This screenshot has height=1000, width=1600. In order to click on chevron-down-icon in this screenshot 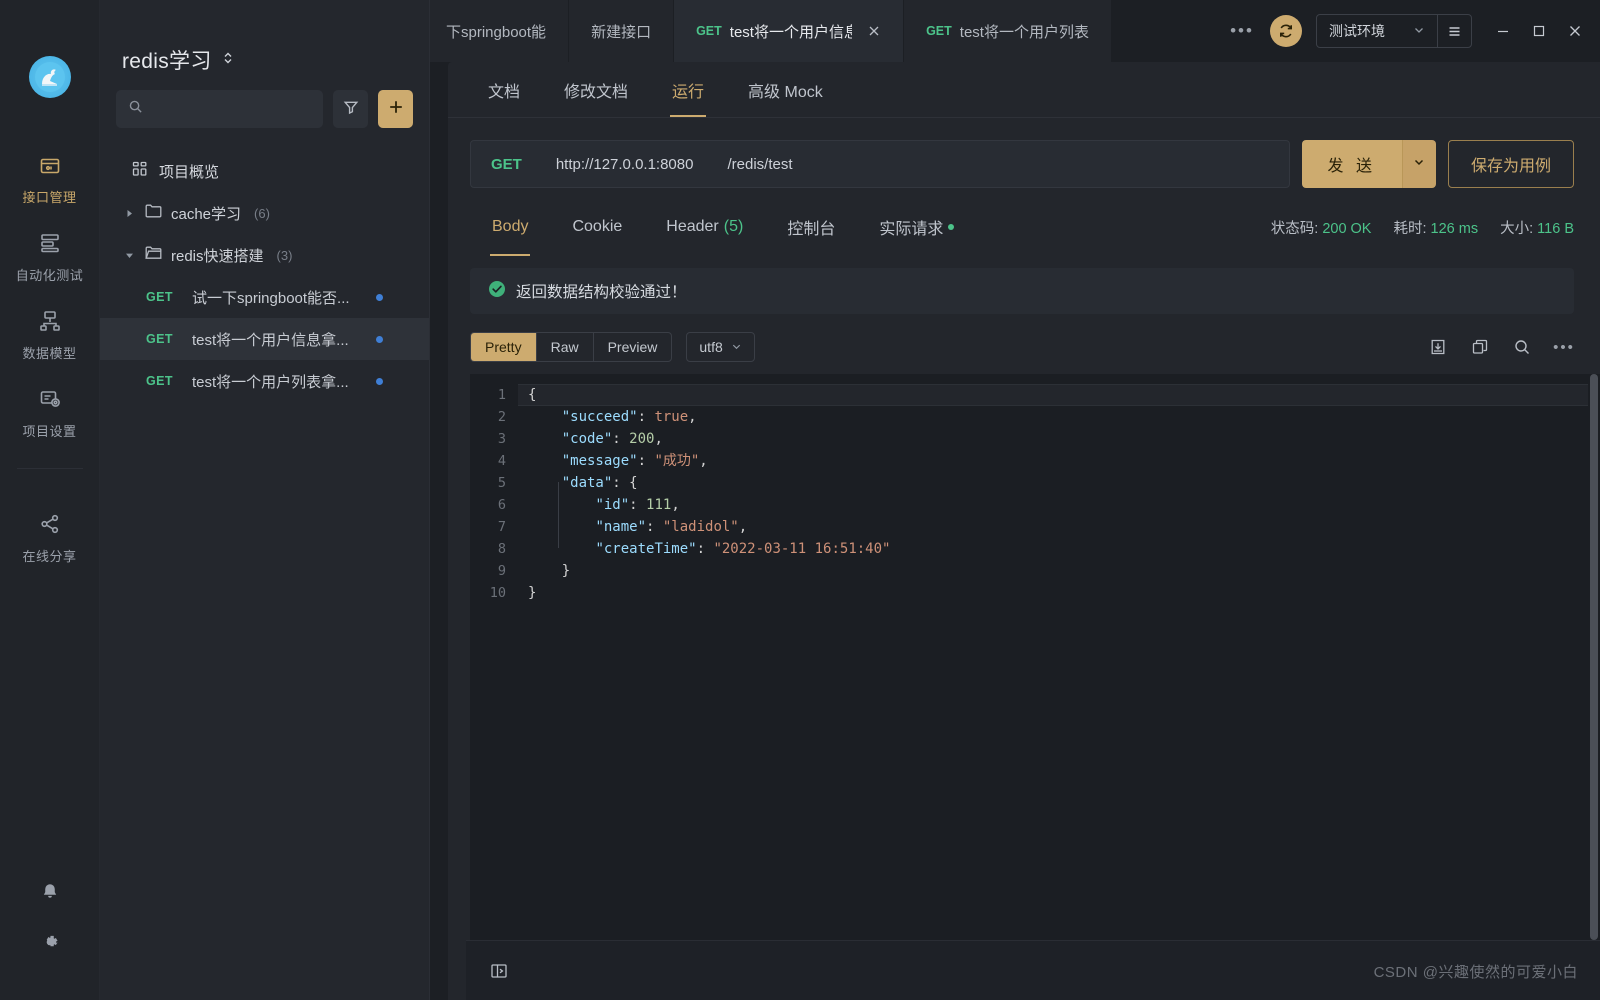, I will do `click(1419, 164)`.